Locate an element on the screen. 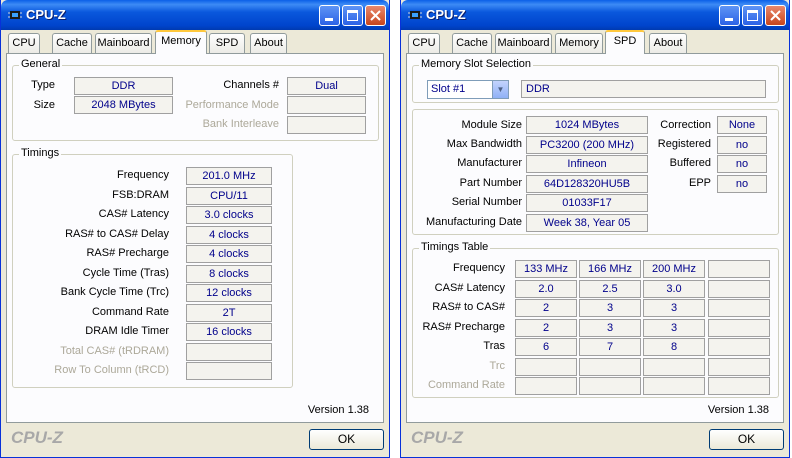  timing-label: RAS# Precharge is located at coordinates (127, 253).